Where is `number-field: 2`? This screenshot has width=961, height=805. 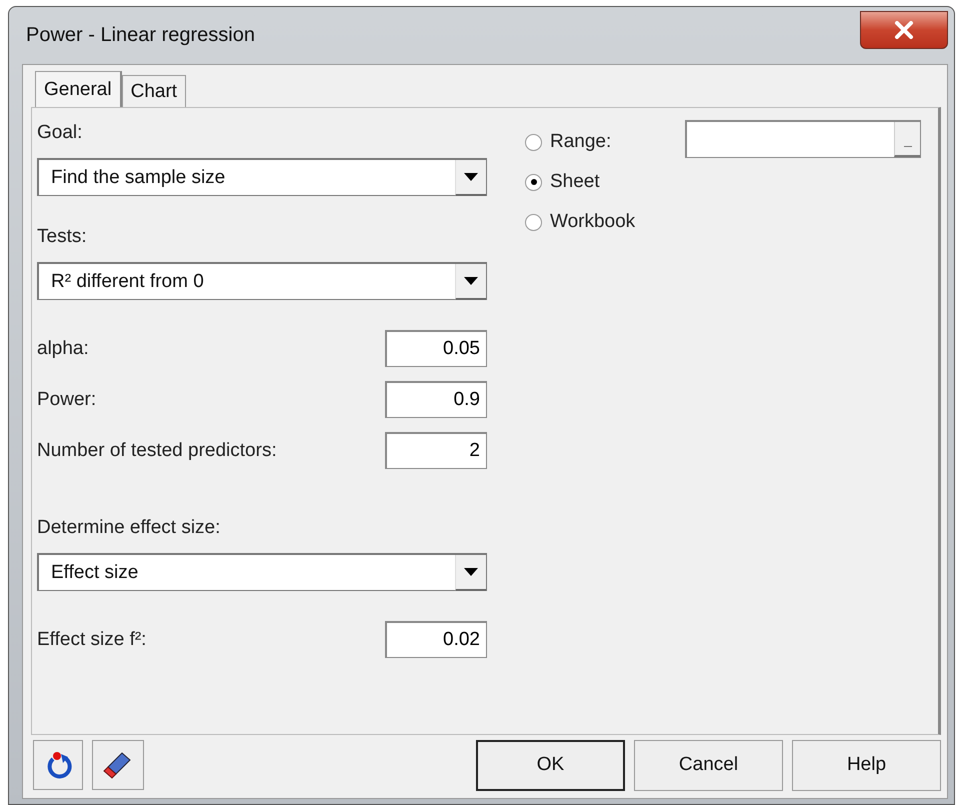 number-field: 2 is located at coordinates (436, 450).